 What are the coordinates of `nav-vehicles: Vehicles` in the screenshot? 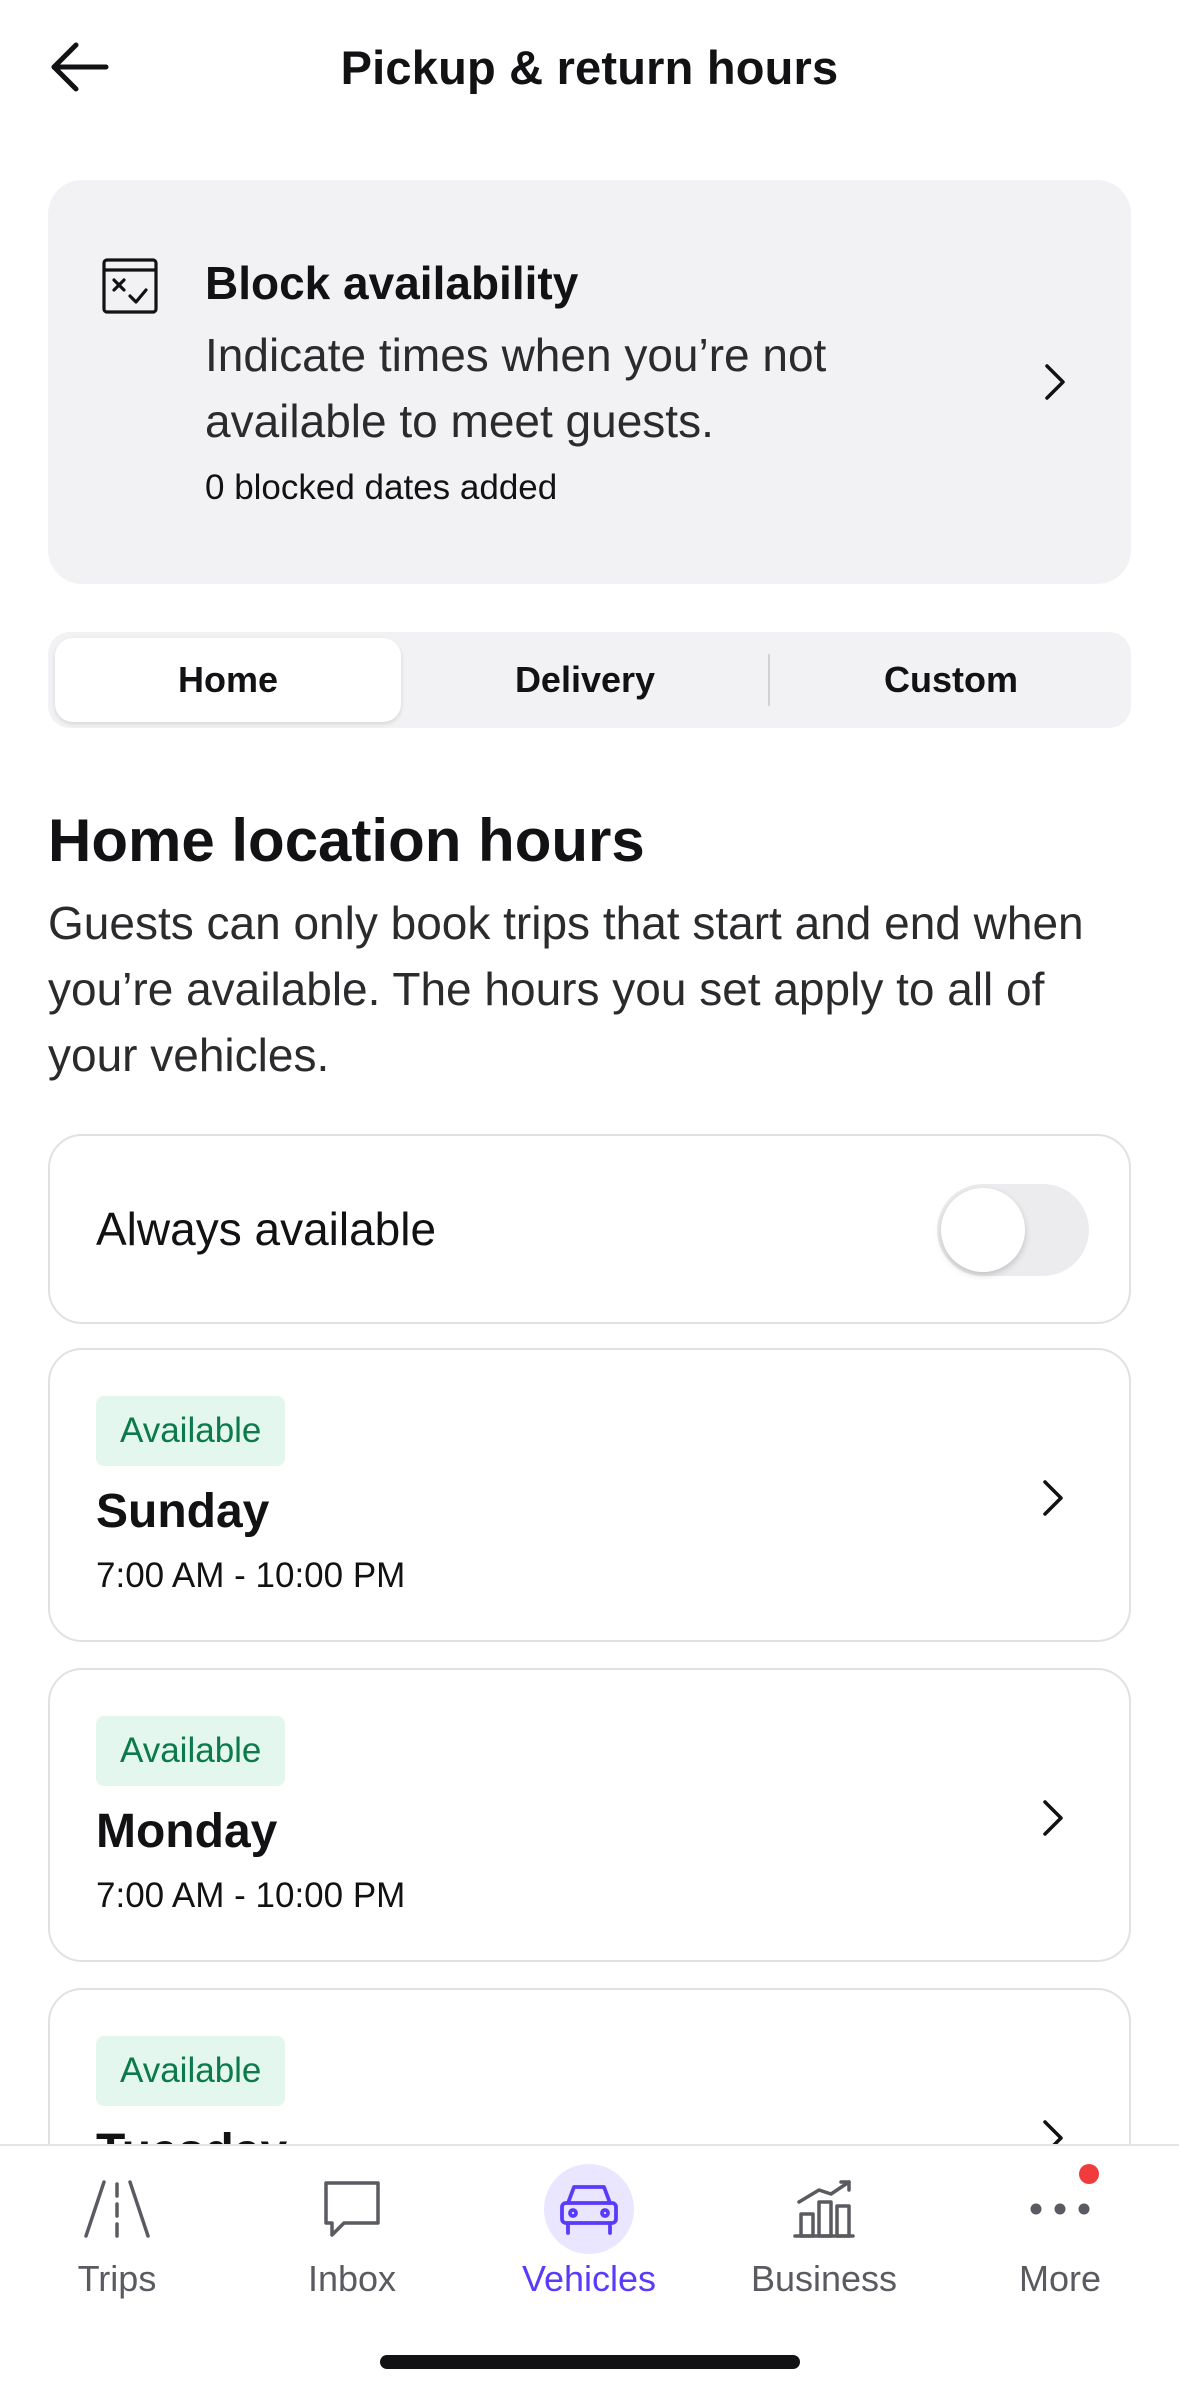 It's located at (589, 2244).